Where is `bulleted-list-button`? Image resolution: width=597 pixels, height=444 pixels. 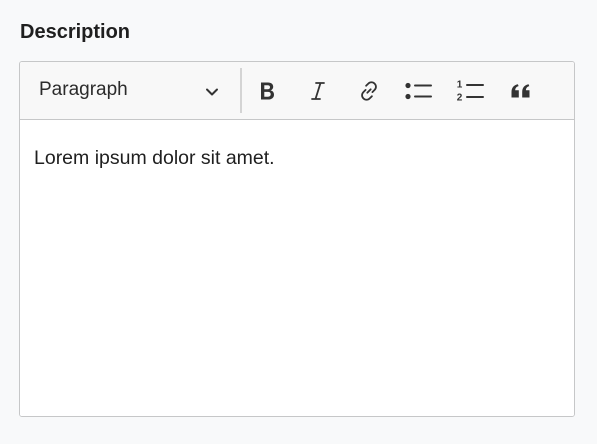 bulleted-list-button is located at coordinates (419, 91).